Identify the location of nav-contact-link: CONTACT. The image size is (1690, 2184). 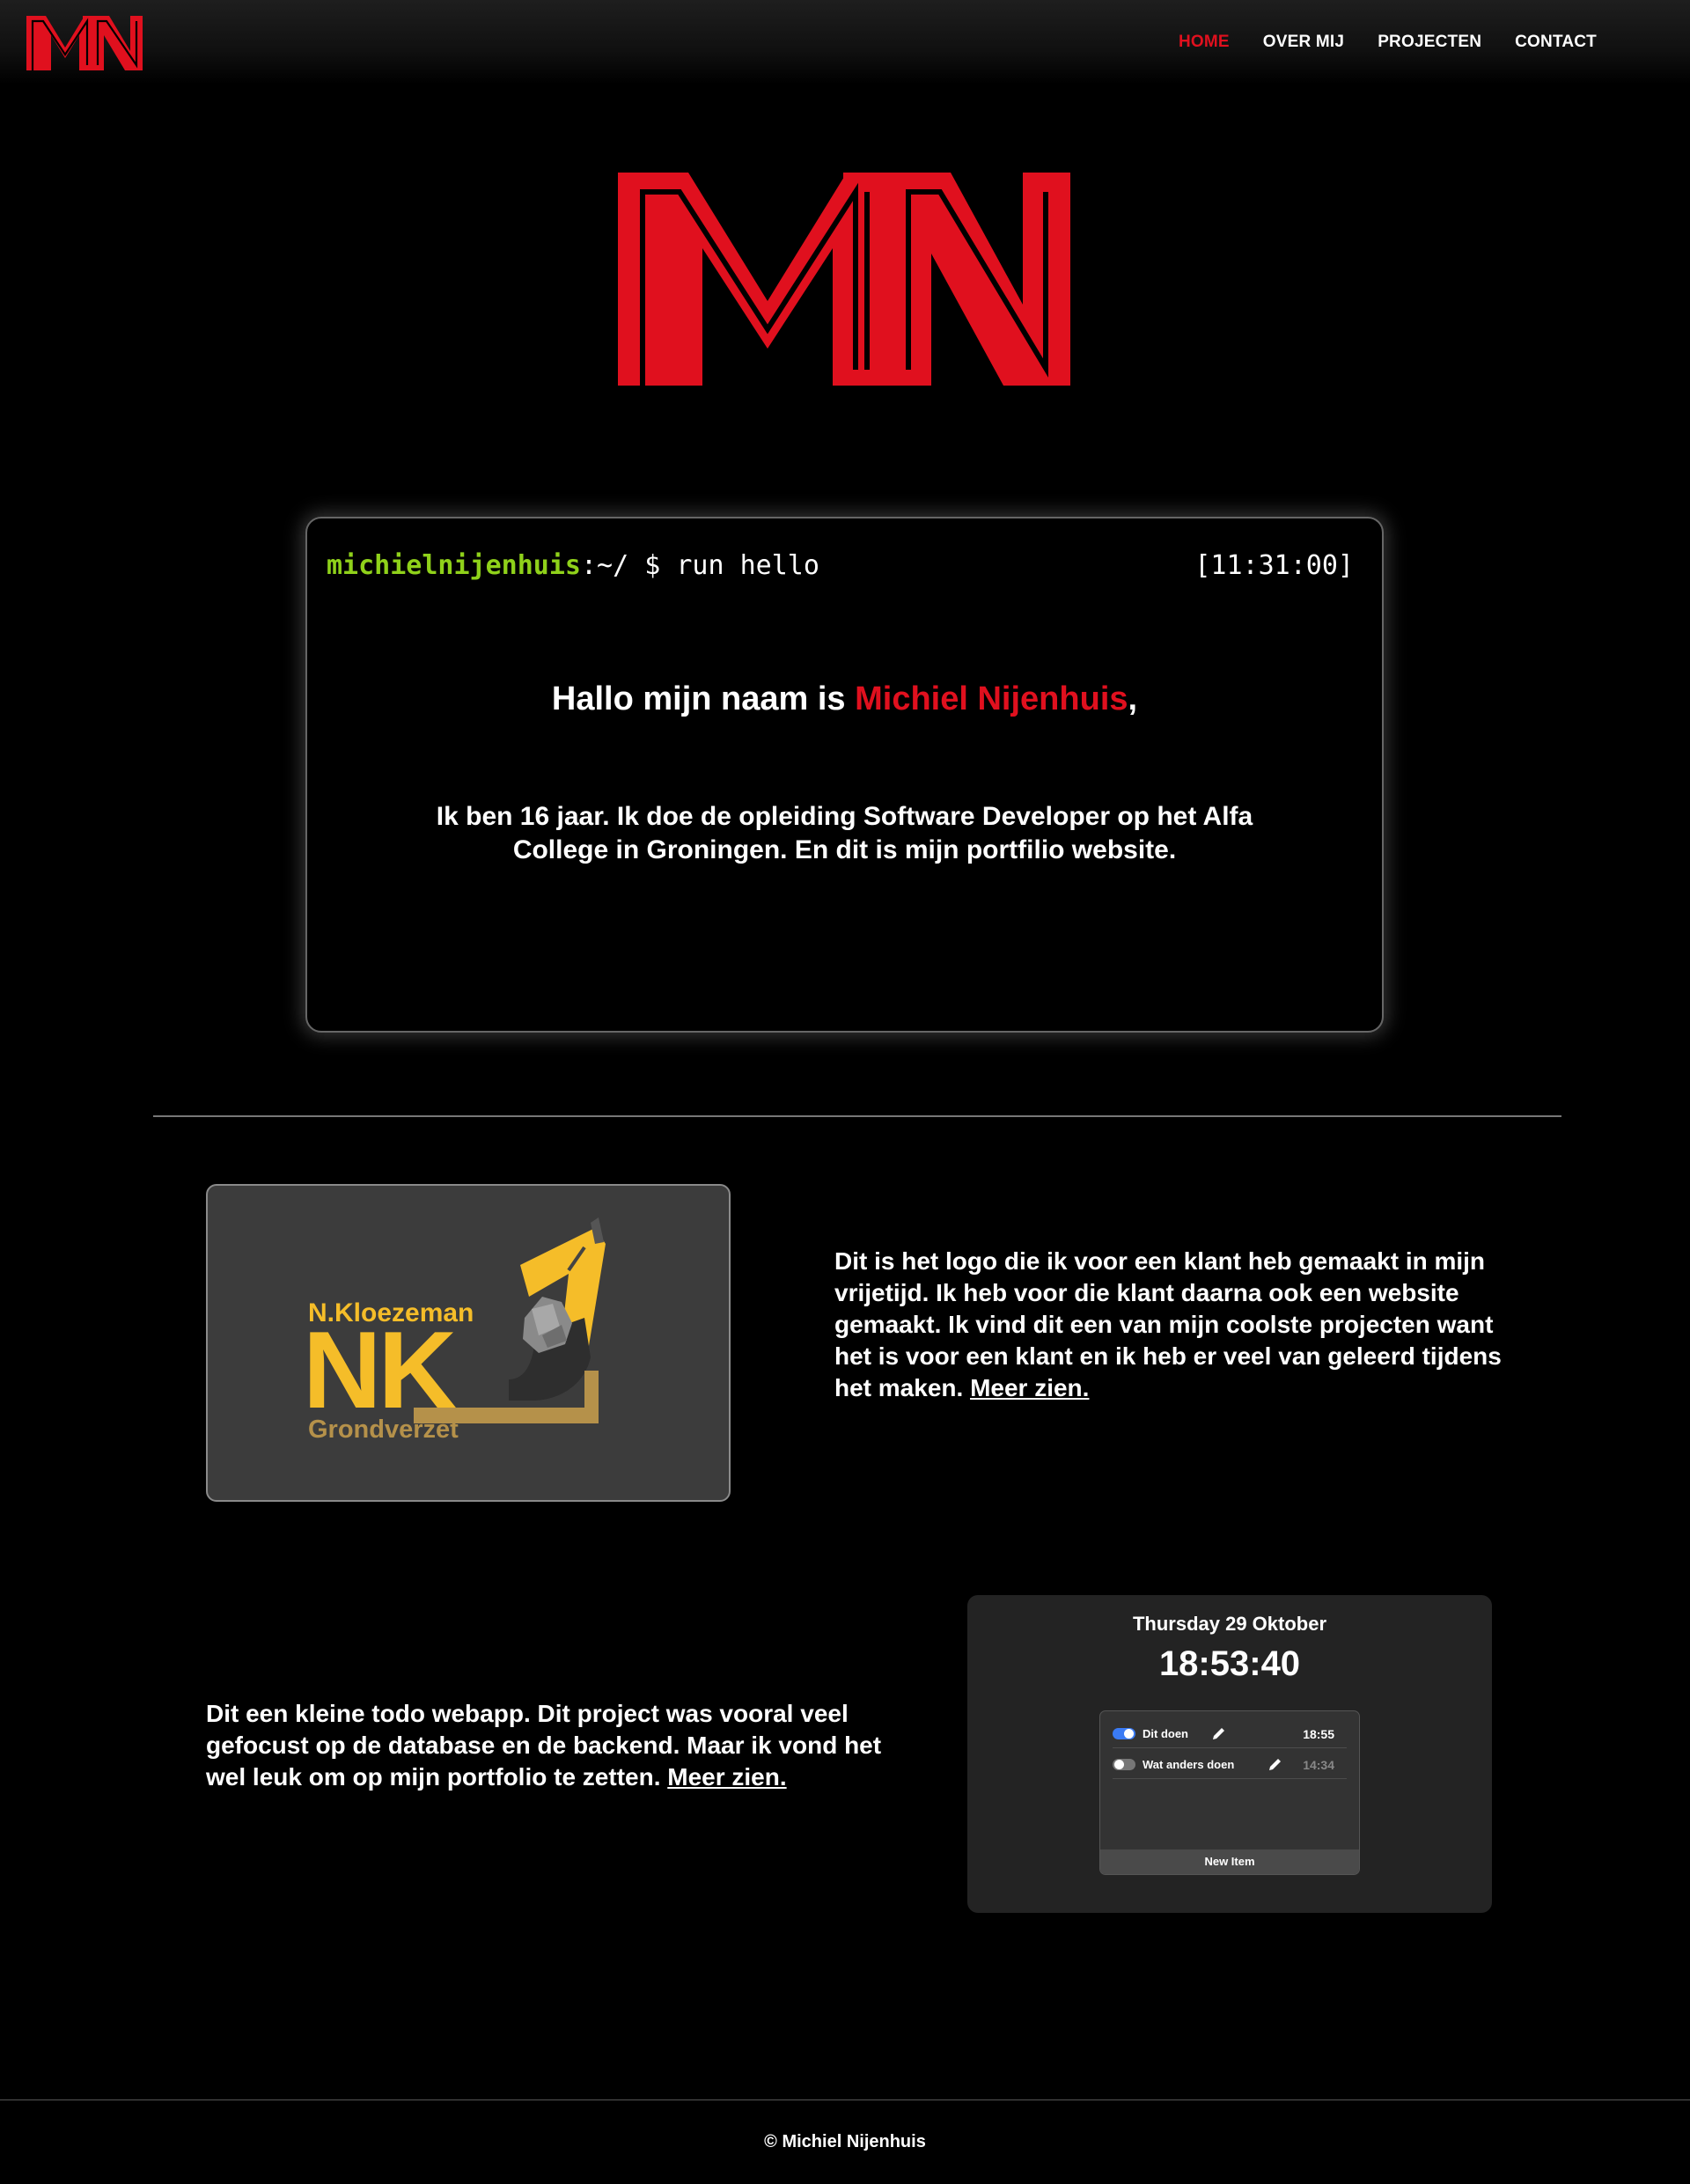
(1556, 42).